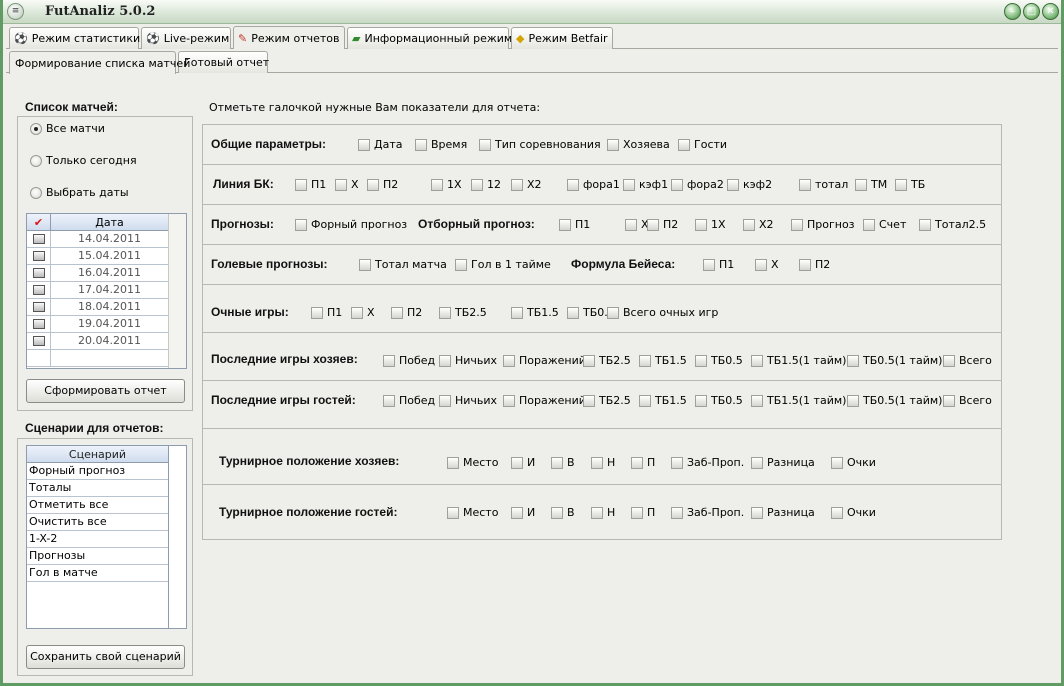 Image resolution: width=1064 pixels, height=686 pixels. Describe the element at coordinates (749, 184) in the screenshot. I see `option-checkbox: кэф2` at that location.